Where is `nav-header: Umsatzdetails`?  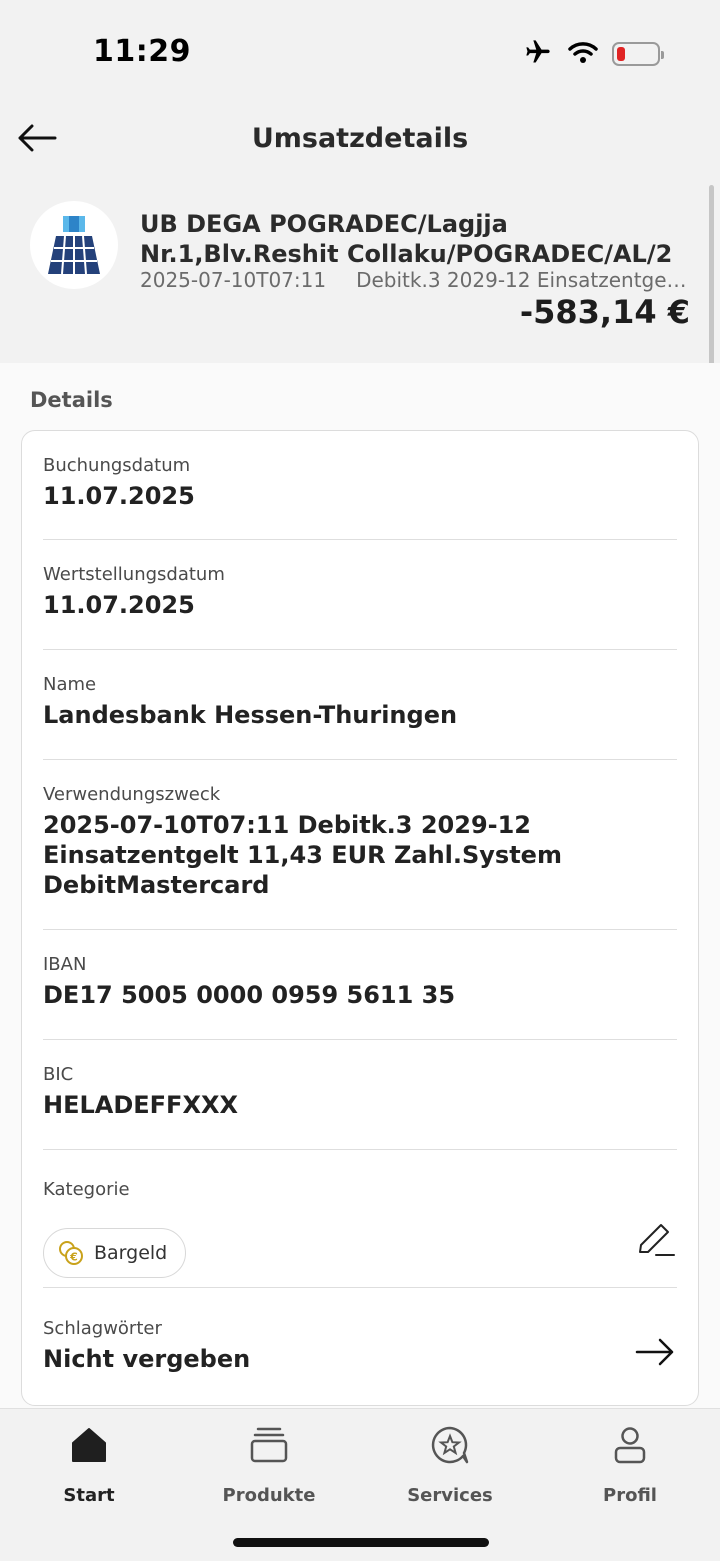
nav-header: Umsatzdetails is located at coordinates (360, 140).